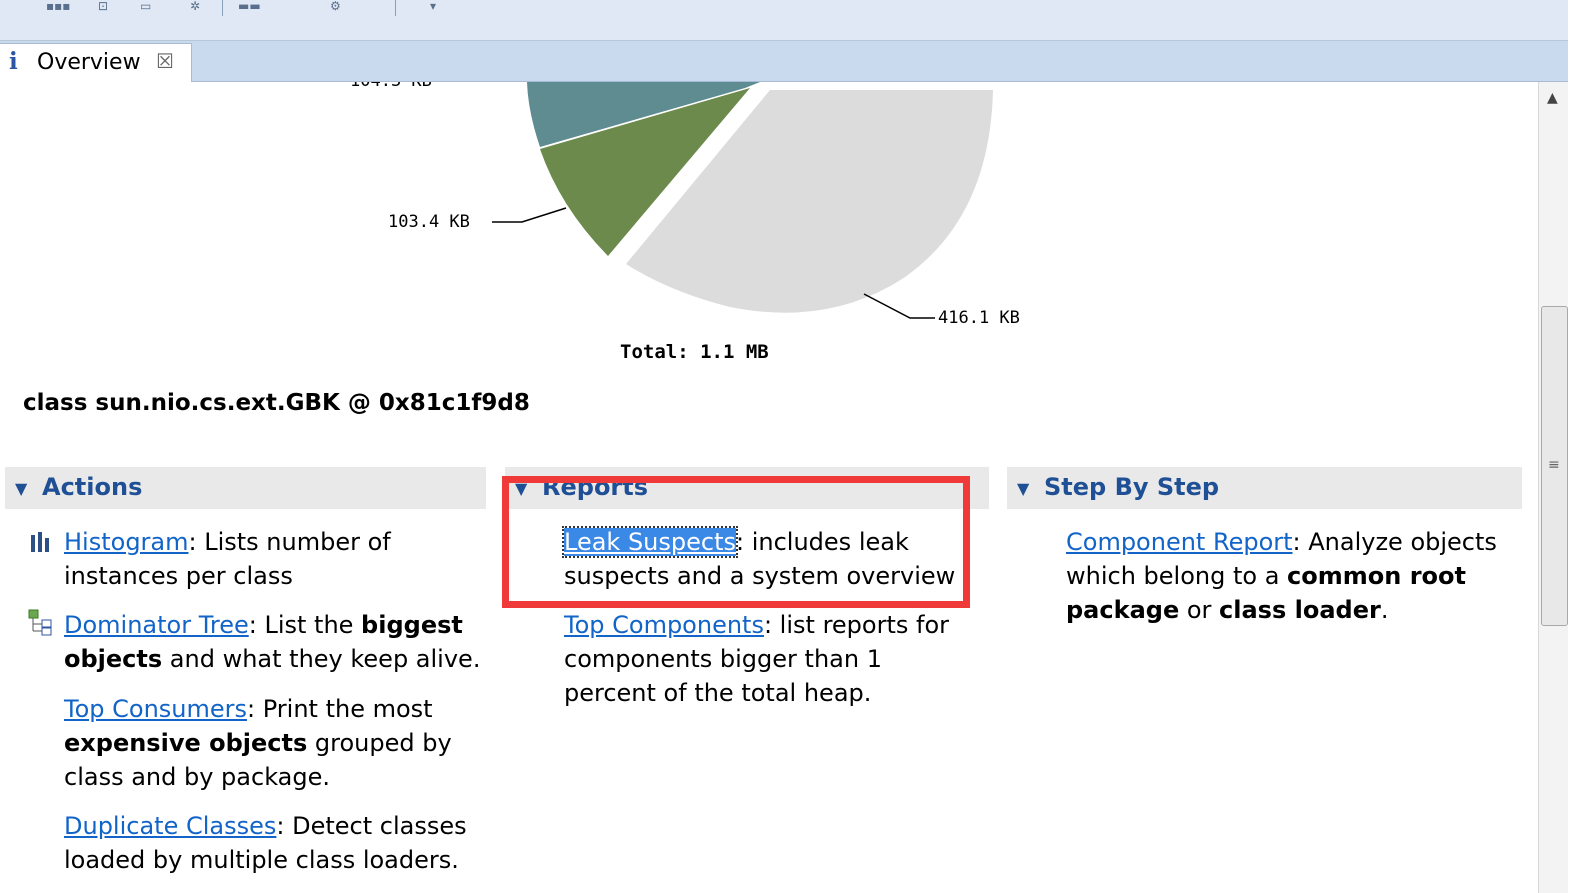 This screenshot has height=893, width=1583. I want to click on info-icon: i, so click(13, 61).